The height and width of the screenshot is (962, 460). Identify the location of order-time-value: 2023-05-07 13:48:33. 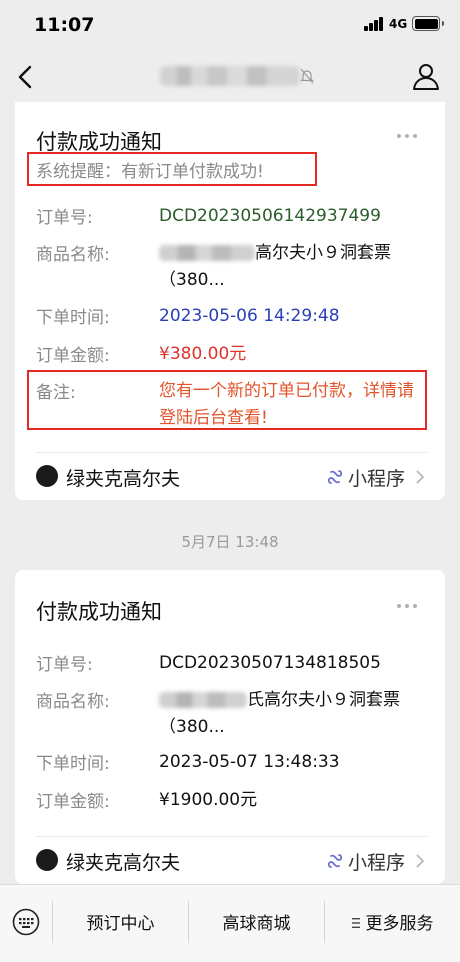
(249, 762).